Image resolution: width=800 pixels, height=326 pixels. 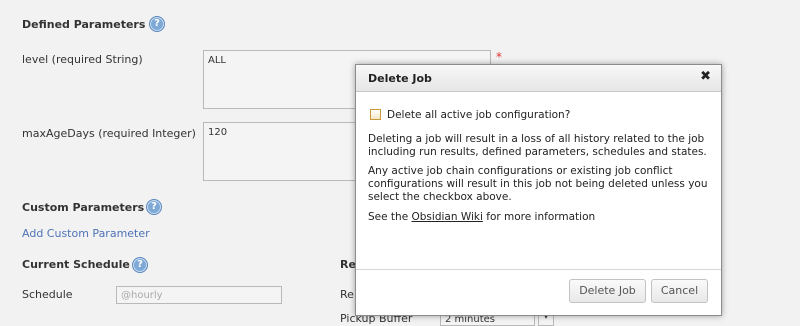 What do you see at coordinates (83, 207) in the screenshot?
I see `custom-parameters-heading: Custom Parameters` at bounding box center [83, 207].